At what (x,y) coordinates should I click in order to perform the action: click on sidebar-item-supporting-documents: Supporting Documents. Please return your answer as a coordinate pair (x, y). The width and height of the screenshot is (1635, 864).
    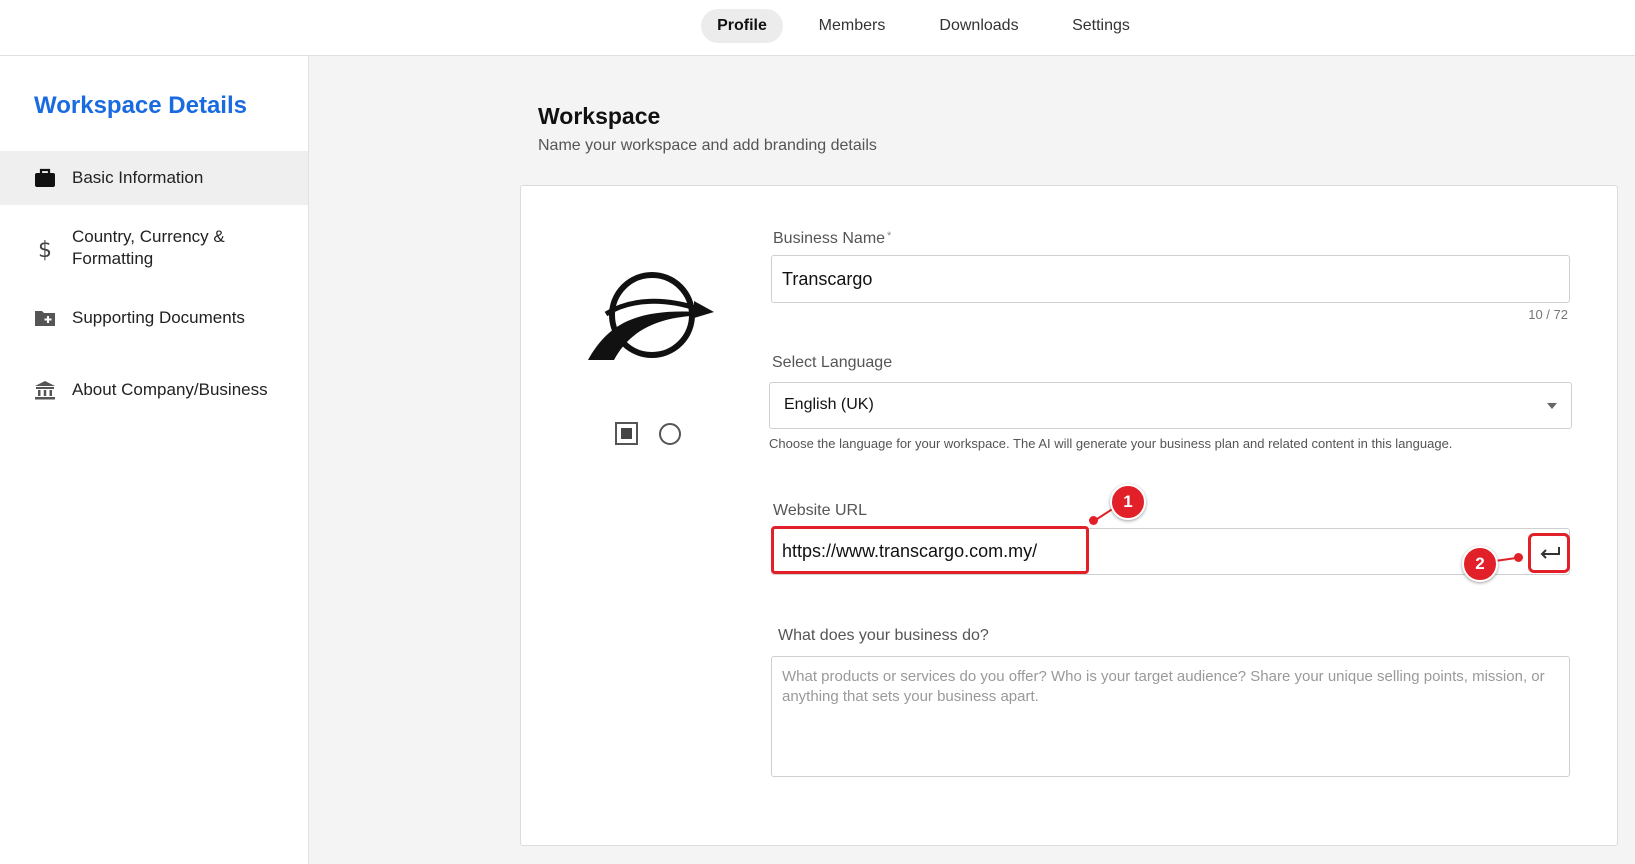
    Looking at the image, I should click on (154, 318).